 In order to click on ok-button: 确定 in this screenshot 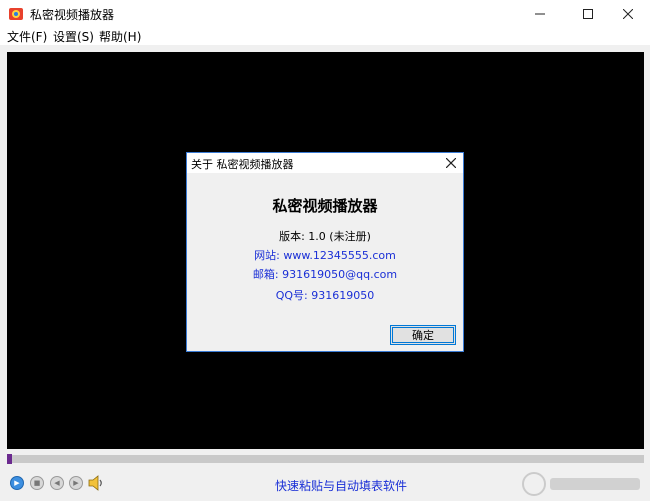, I will do `click(423, 335)`.